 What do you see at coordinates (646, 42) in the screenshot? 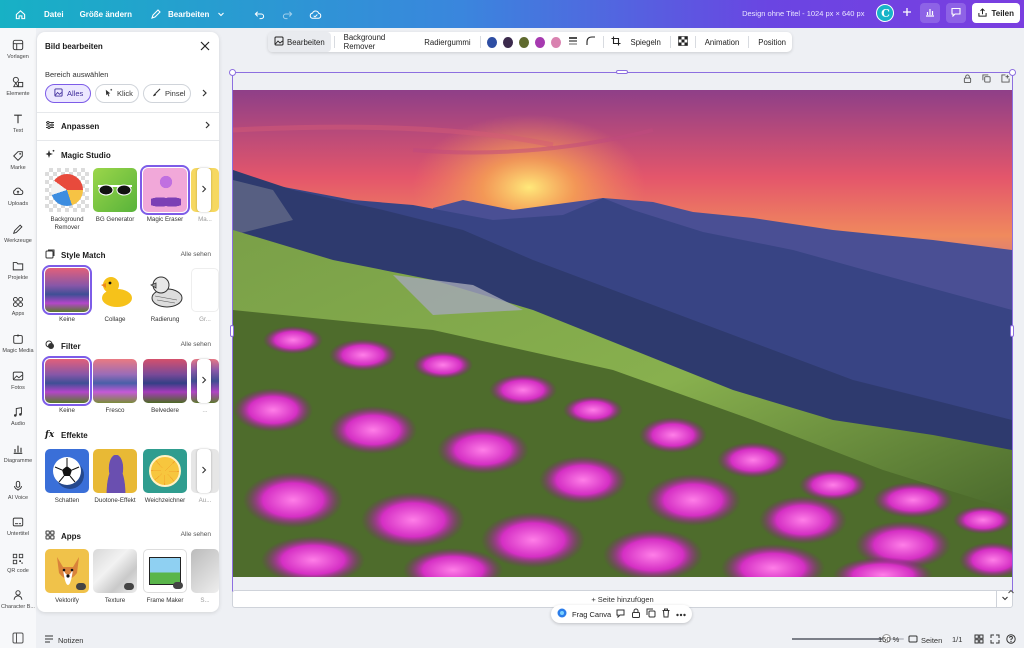
I see `flip-button: Spiegeln` at bounding box center [646, 42].